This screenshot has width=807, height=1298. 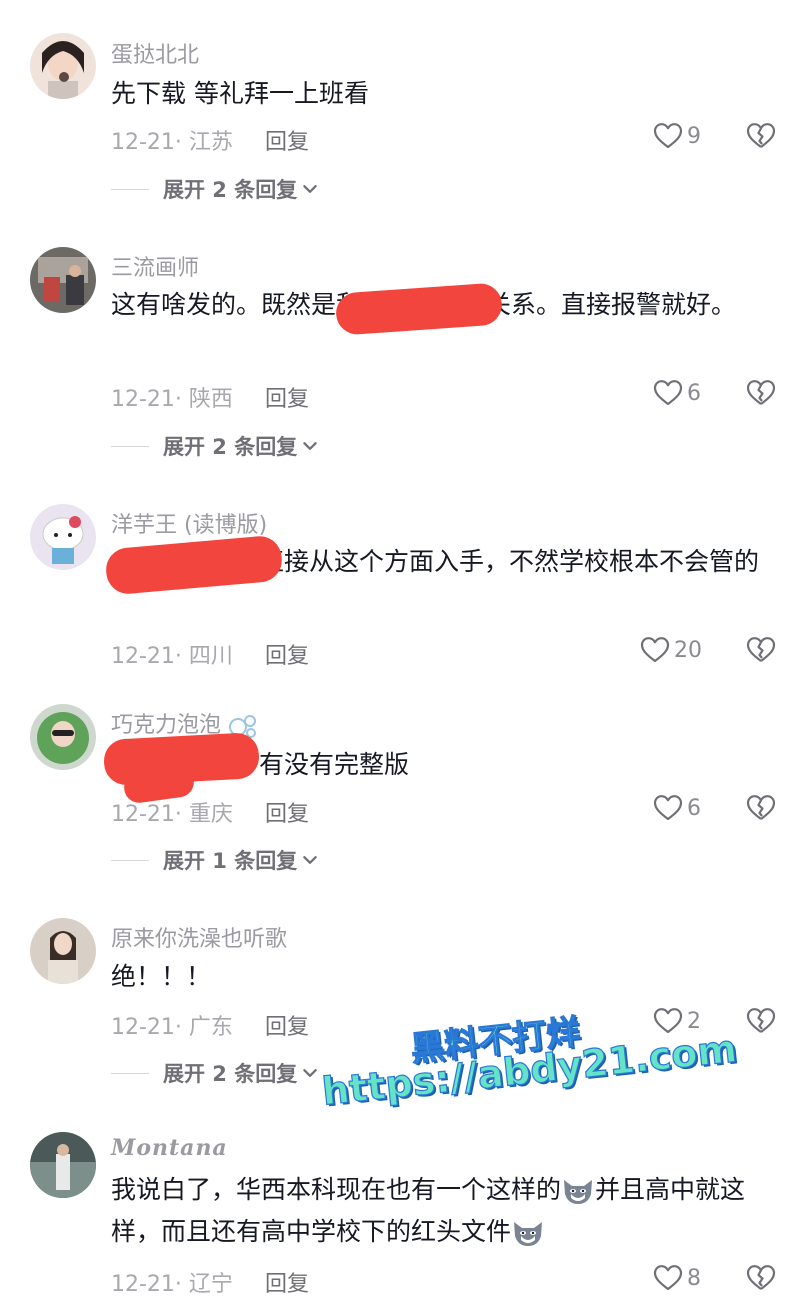 I want to click on comment-meta: 12-21· 陕西, so click(x=172, y=399).